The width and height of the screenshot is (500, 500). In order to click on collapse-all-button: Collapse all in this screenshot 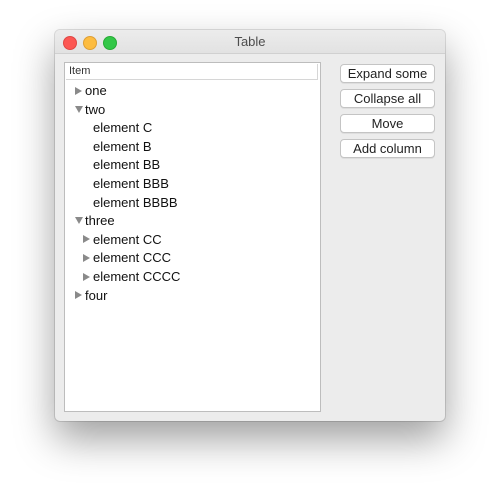, I will do `click(387, 98)`.